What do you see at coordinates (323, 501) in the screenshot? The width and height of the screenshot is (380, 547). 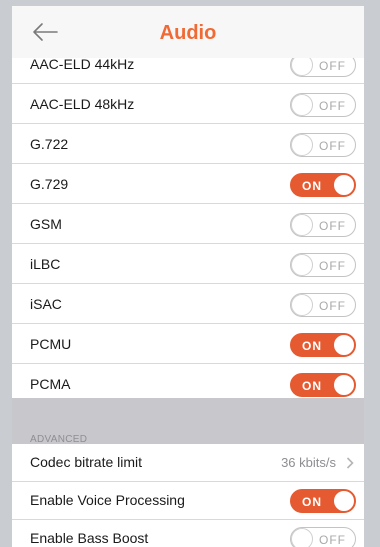 I see `enable-voice-processing-toggle: ON` at bounding box center [323, 501].